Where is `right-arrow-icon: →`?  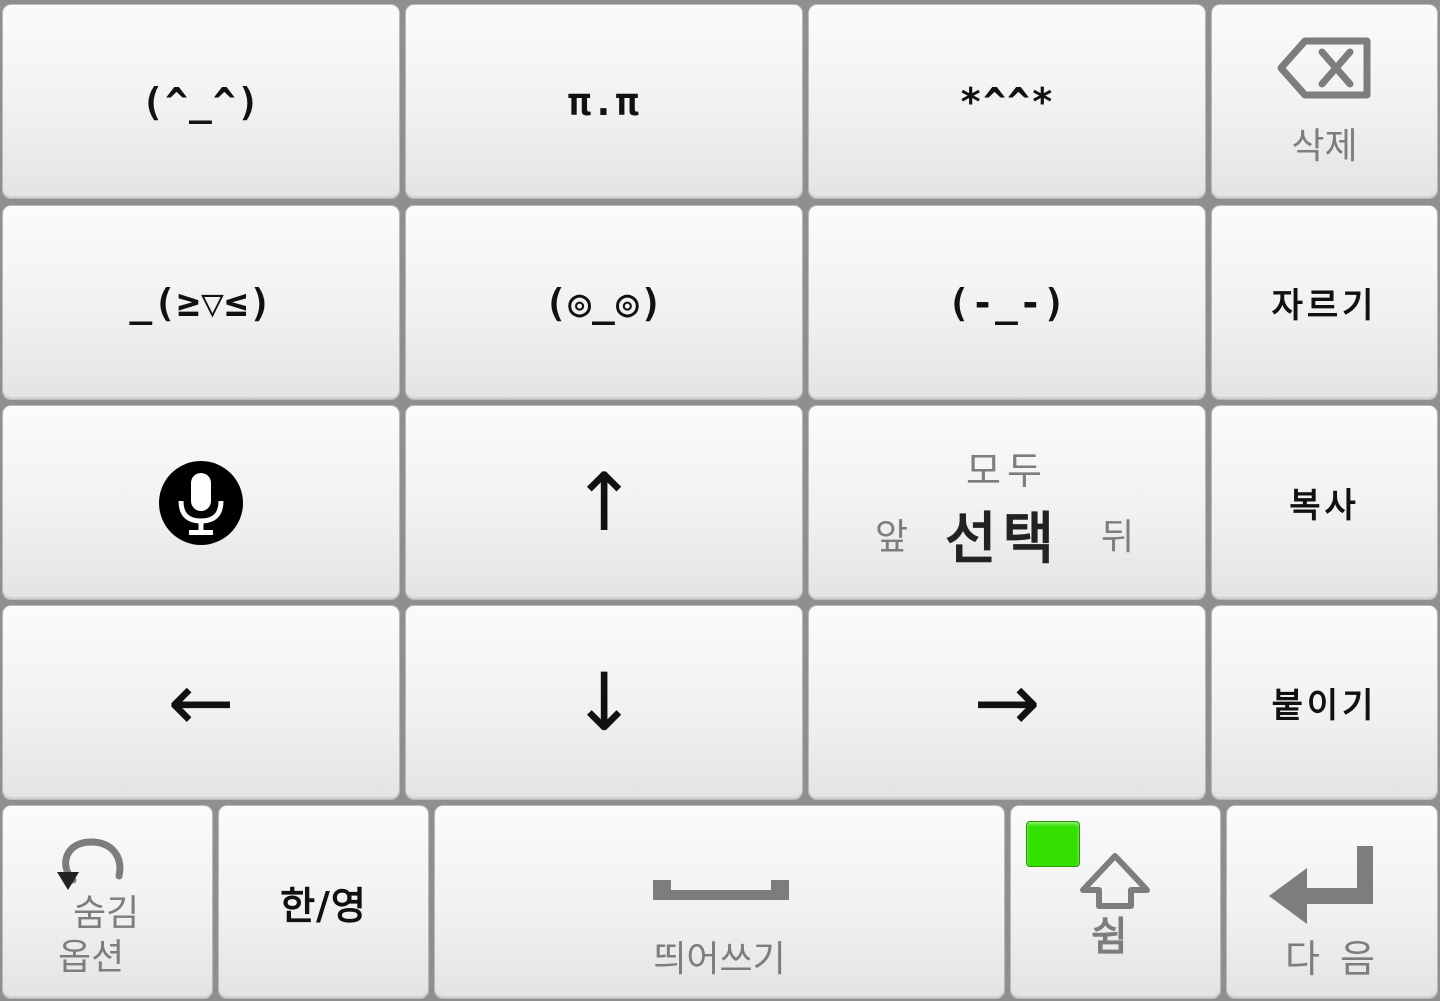
right-arrow-icon: → is located at coordinates (1007, 702).